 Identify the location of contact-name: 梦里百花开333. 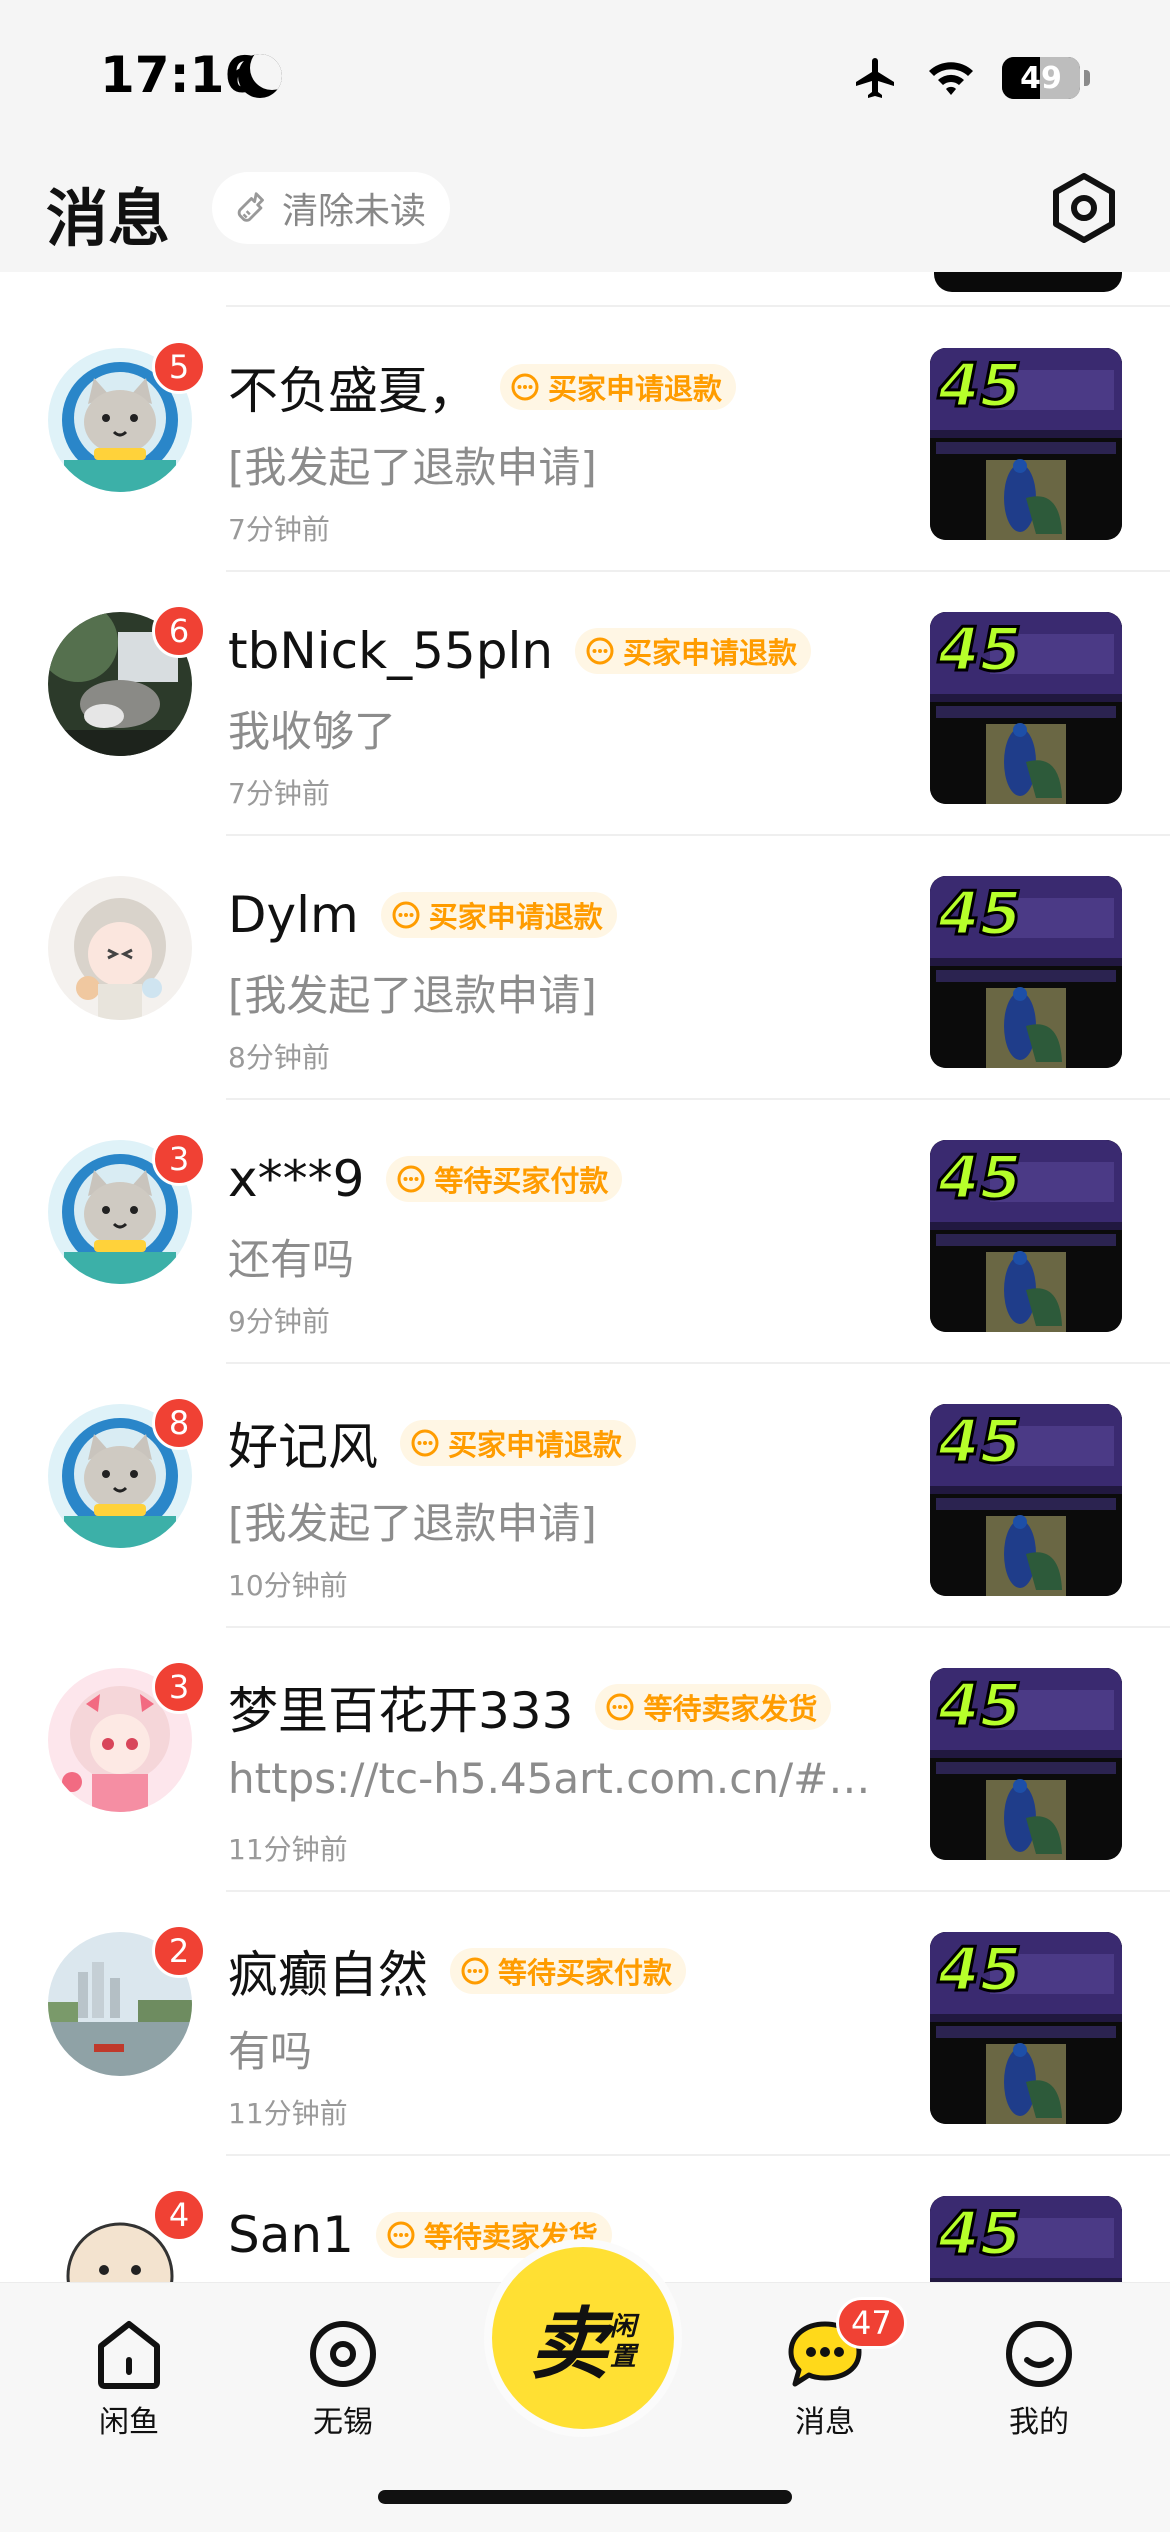
(401, 1711).